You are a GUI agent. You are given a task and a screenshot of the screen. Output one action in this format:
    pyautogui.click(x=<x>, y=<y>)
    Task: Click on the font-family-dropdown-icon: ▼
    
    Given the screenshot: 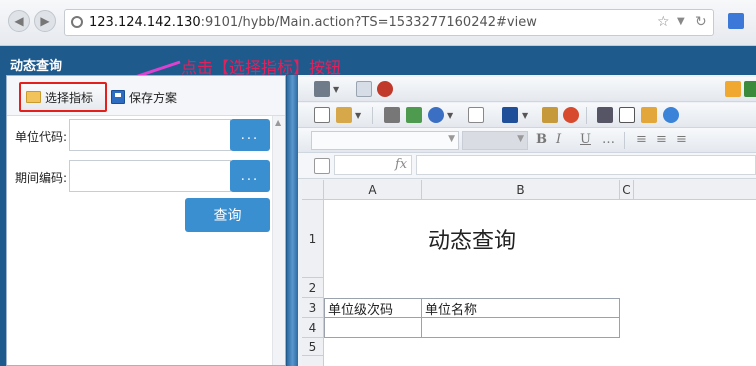 What is the action you would take?
    pyautogui.click(x=451, y=139)
    